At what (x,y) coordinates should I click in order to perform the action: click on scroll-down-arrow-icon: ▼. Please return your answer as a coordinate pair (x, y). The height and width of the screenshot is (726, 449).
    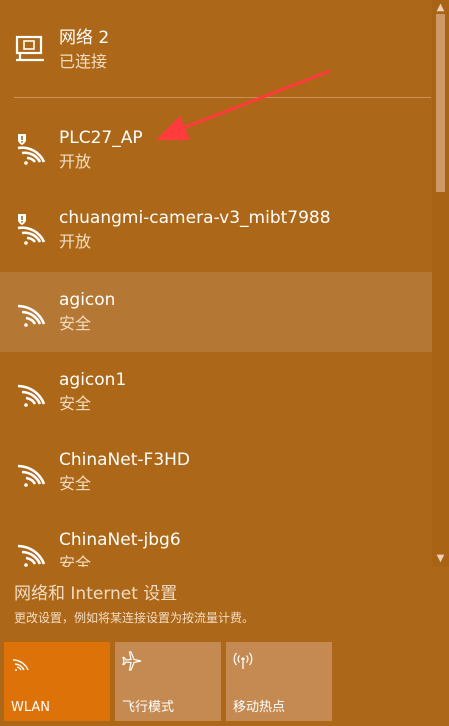
    Looking at the image, I should click on (440, 559).